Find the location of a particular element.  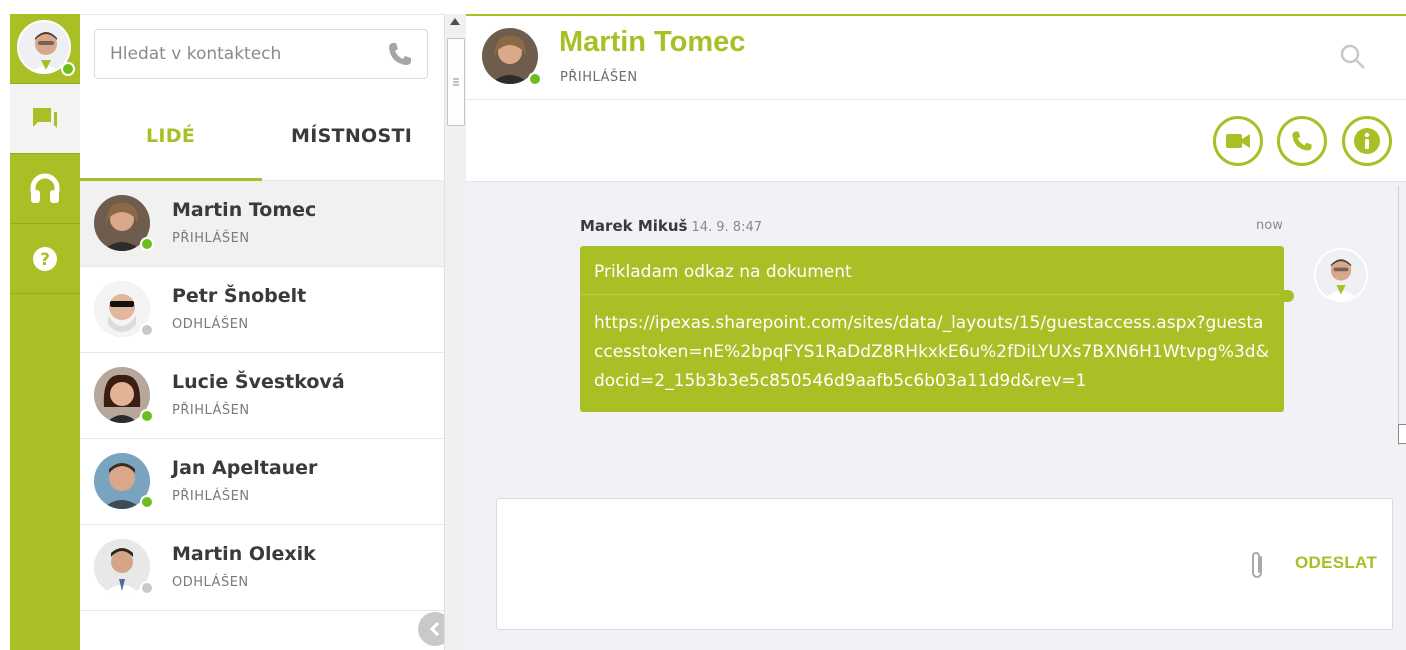

bubble-tail is located at coordinates (1287, 296).